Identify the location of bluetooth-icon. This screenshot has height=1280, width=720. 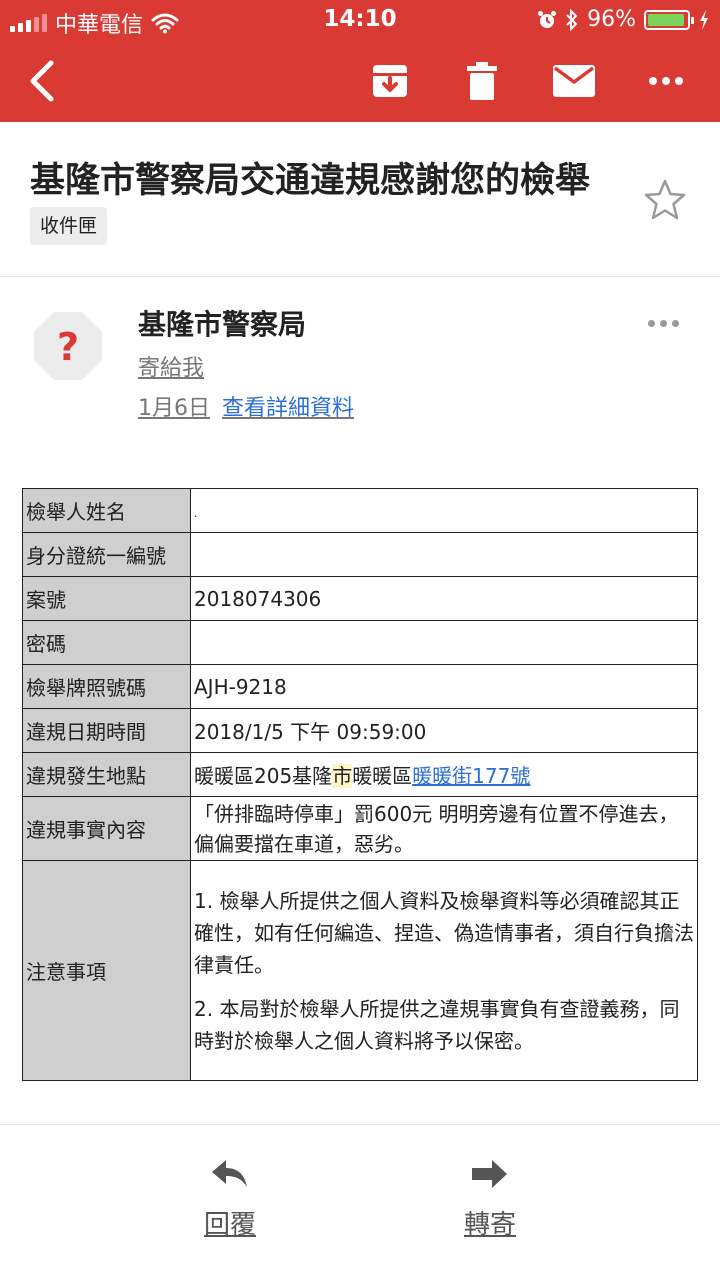
(572, 19).